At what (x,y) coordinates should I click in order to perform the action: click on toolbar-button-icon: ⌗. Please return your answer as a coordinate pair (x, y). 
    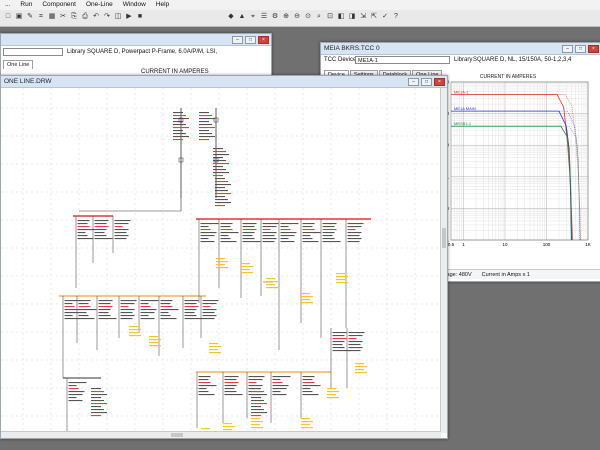
    Looking at the image, I should click on (41, 17).